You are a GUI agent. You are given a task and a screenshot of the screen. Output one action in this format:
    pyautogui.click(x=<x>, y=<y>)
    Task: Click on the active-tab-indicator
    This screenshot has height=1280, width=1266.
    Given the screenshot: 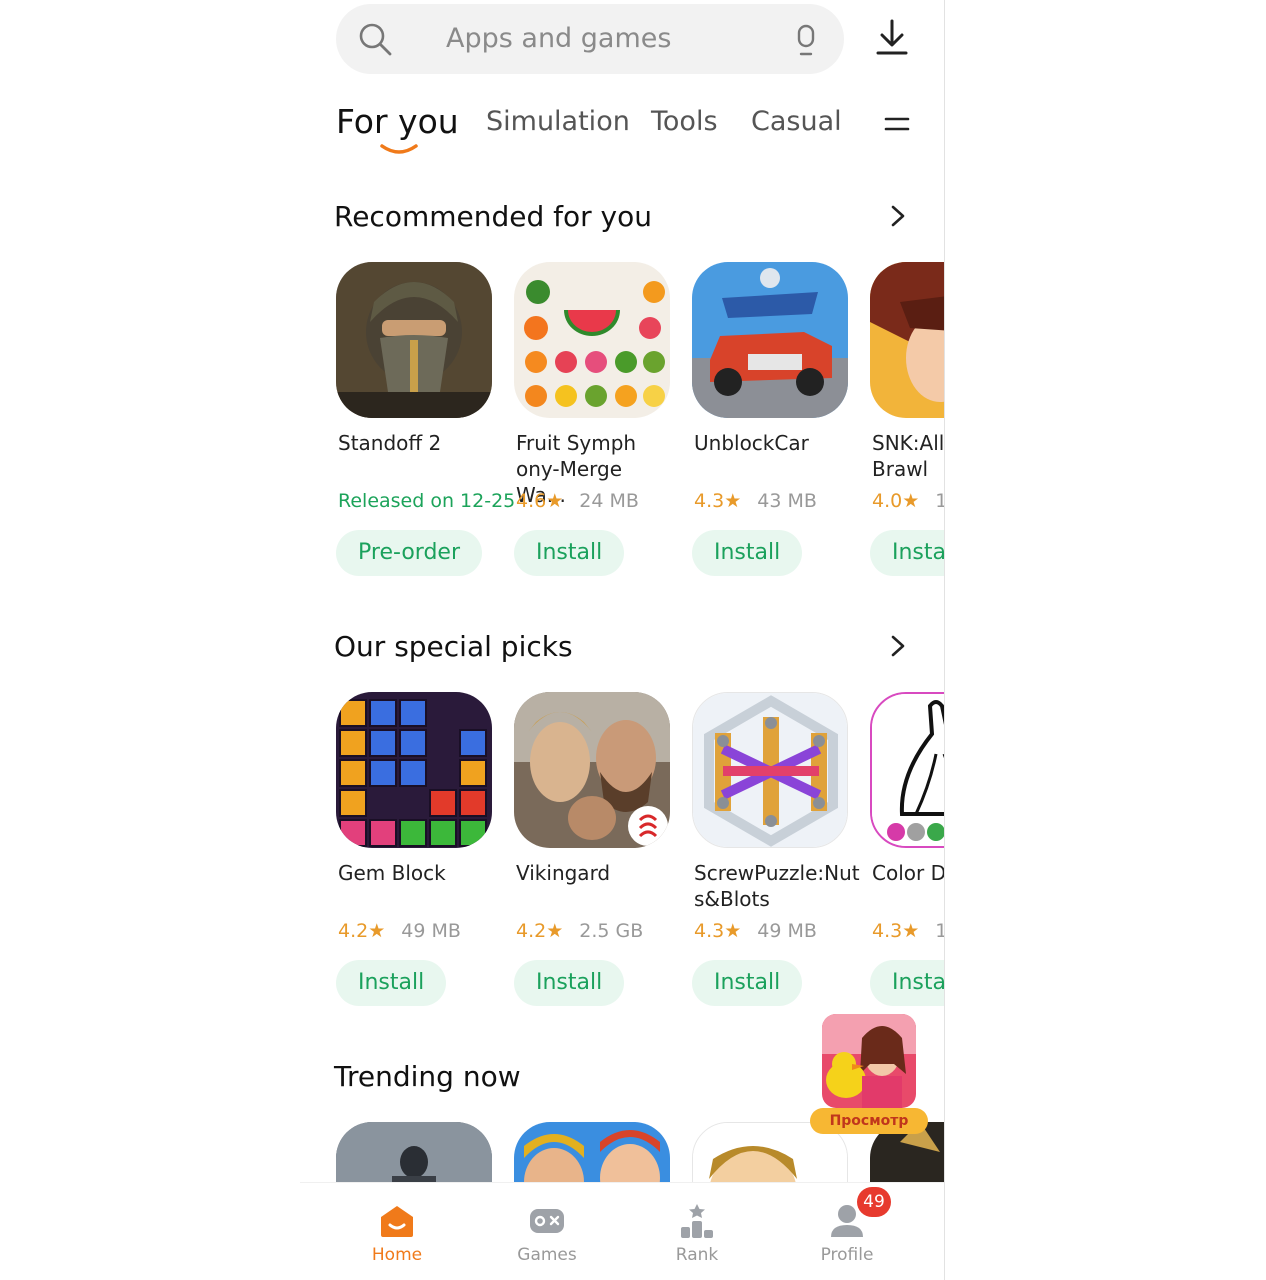 What is the action you would take?
    pyautogui.click(x=399, y=149)
    